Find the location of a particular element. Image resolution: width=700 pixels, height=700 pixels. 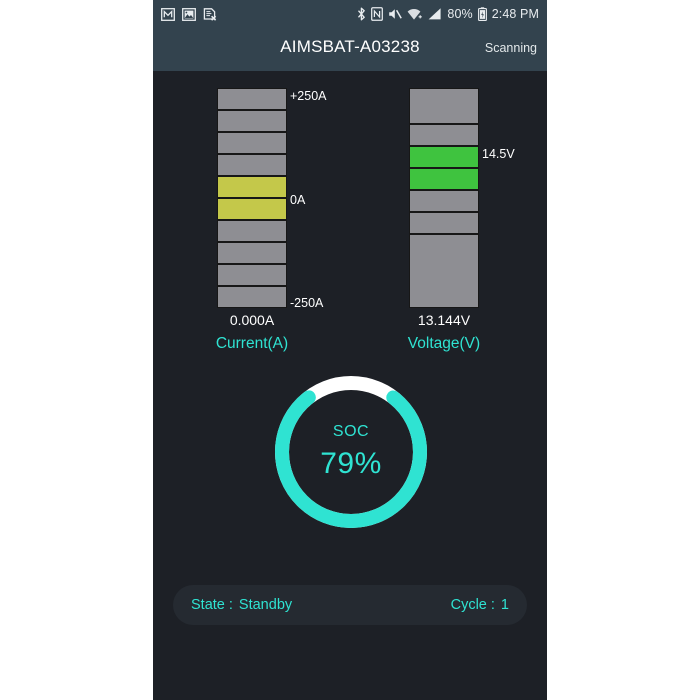

volume-muted-icon is located at coordinates (395, 14).